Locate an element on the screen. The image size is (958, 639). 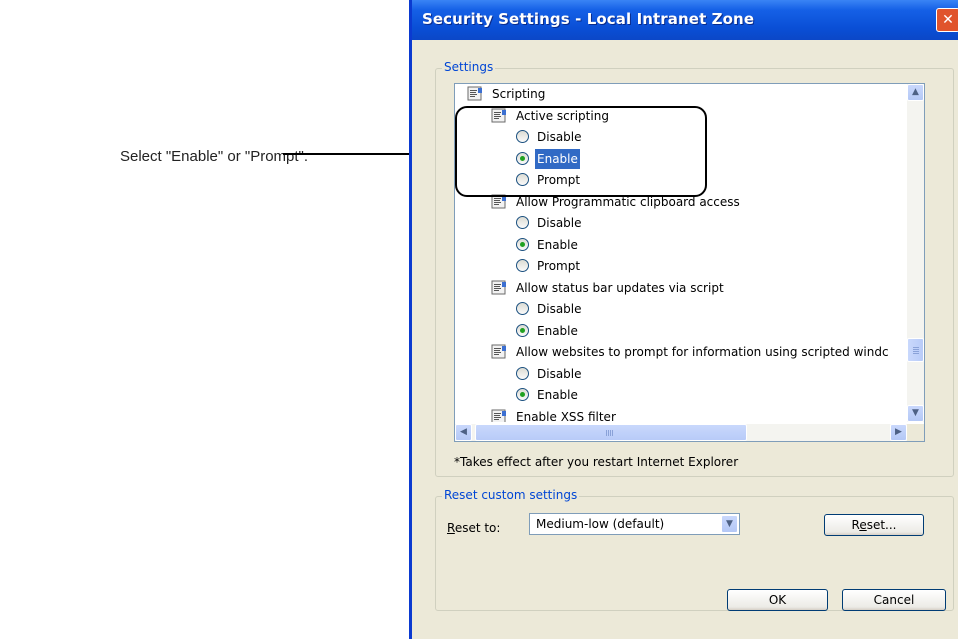
horizontal-scrollbar: ◀ ▶ is located at coordinates (681, 432).